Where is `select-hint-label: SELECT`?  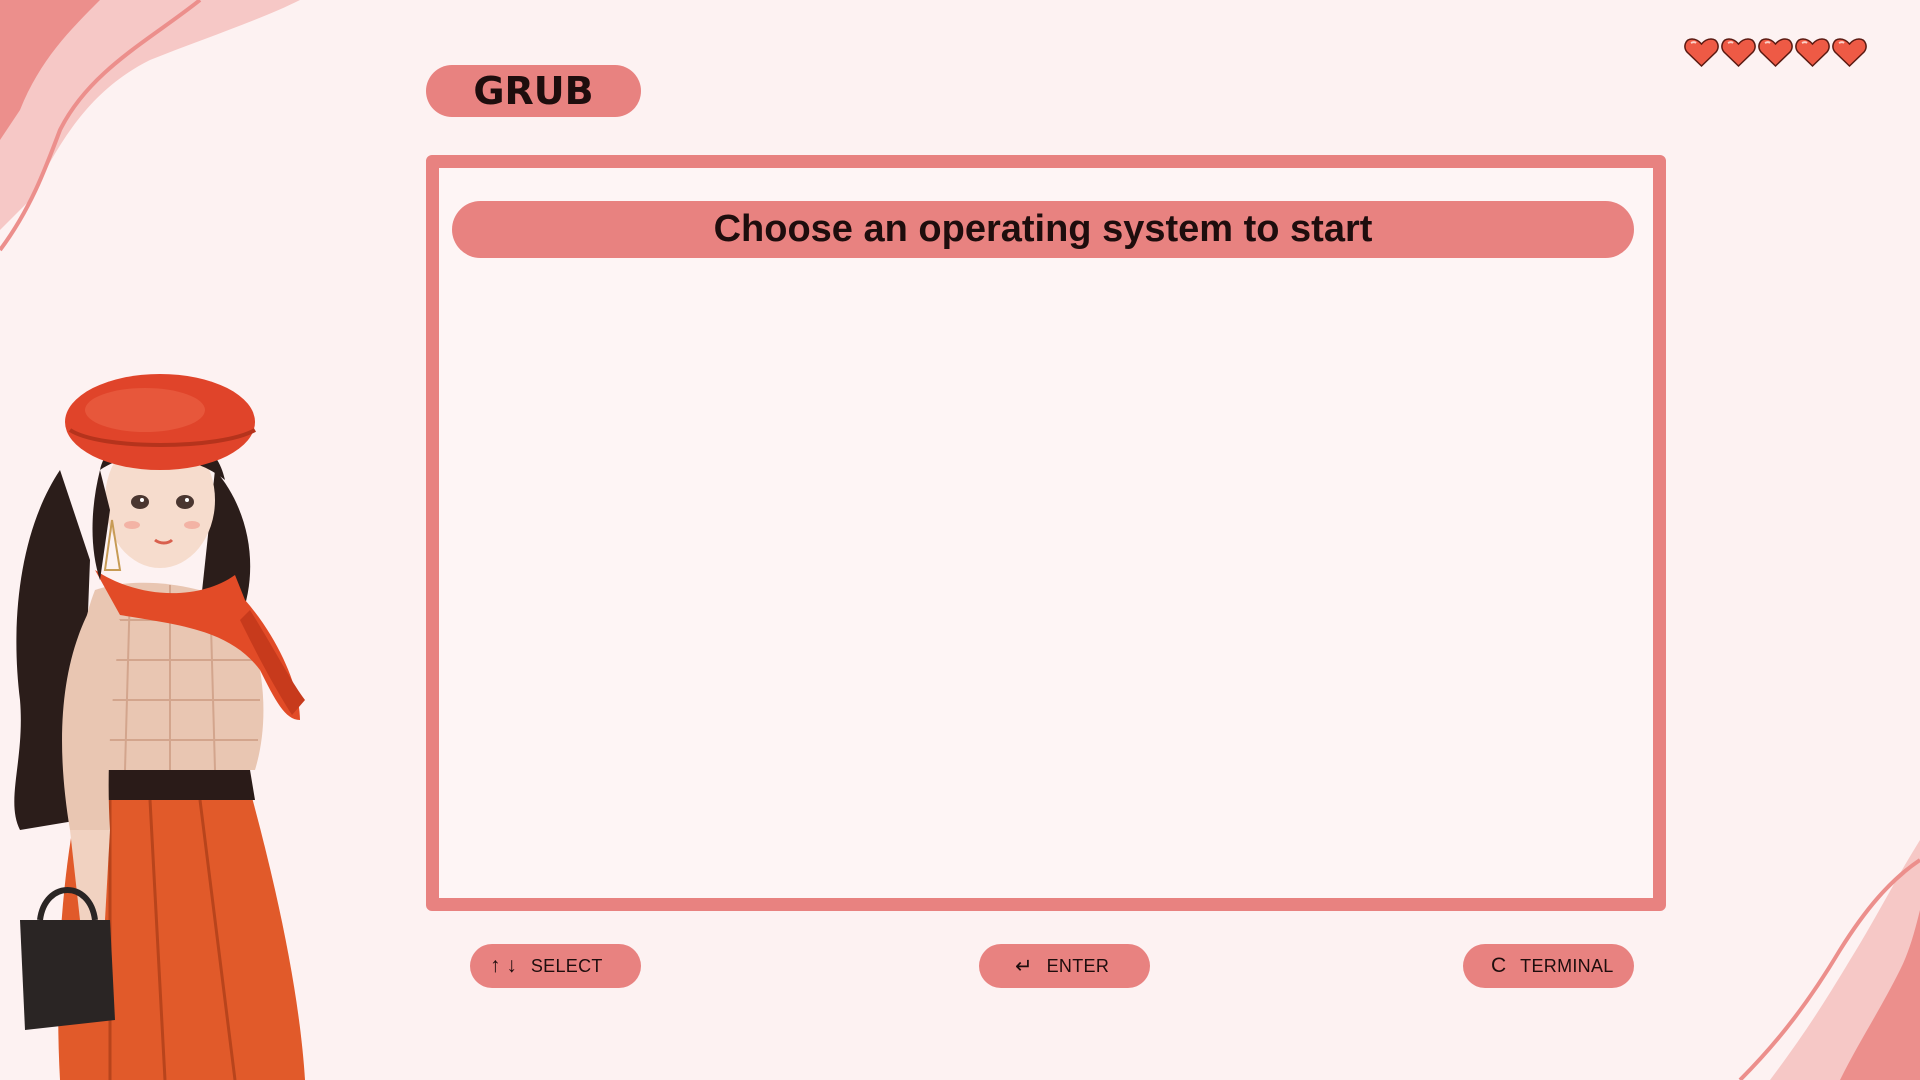 select-hint-label: SELECT is located at coordinates (566, 965).